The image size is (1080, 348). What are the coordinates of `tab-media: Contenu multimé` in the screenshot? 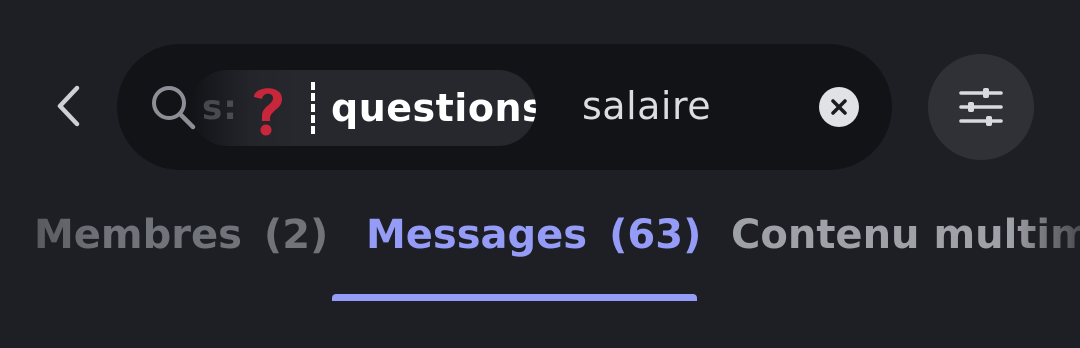 It's located at (905, 235).